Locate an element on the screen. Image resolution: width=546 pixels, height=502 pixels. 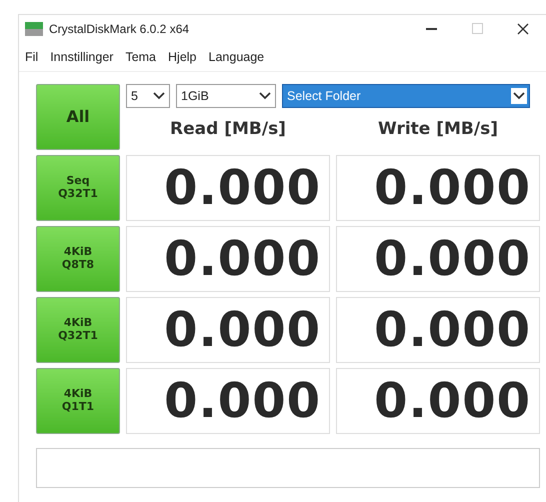
disk-app-icon is located at coordinates (34, 29).